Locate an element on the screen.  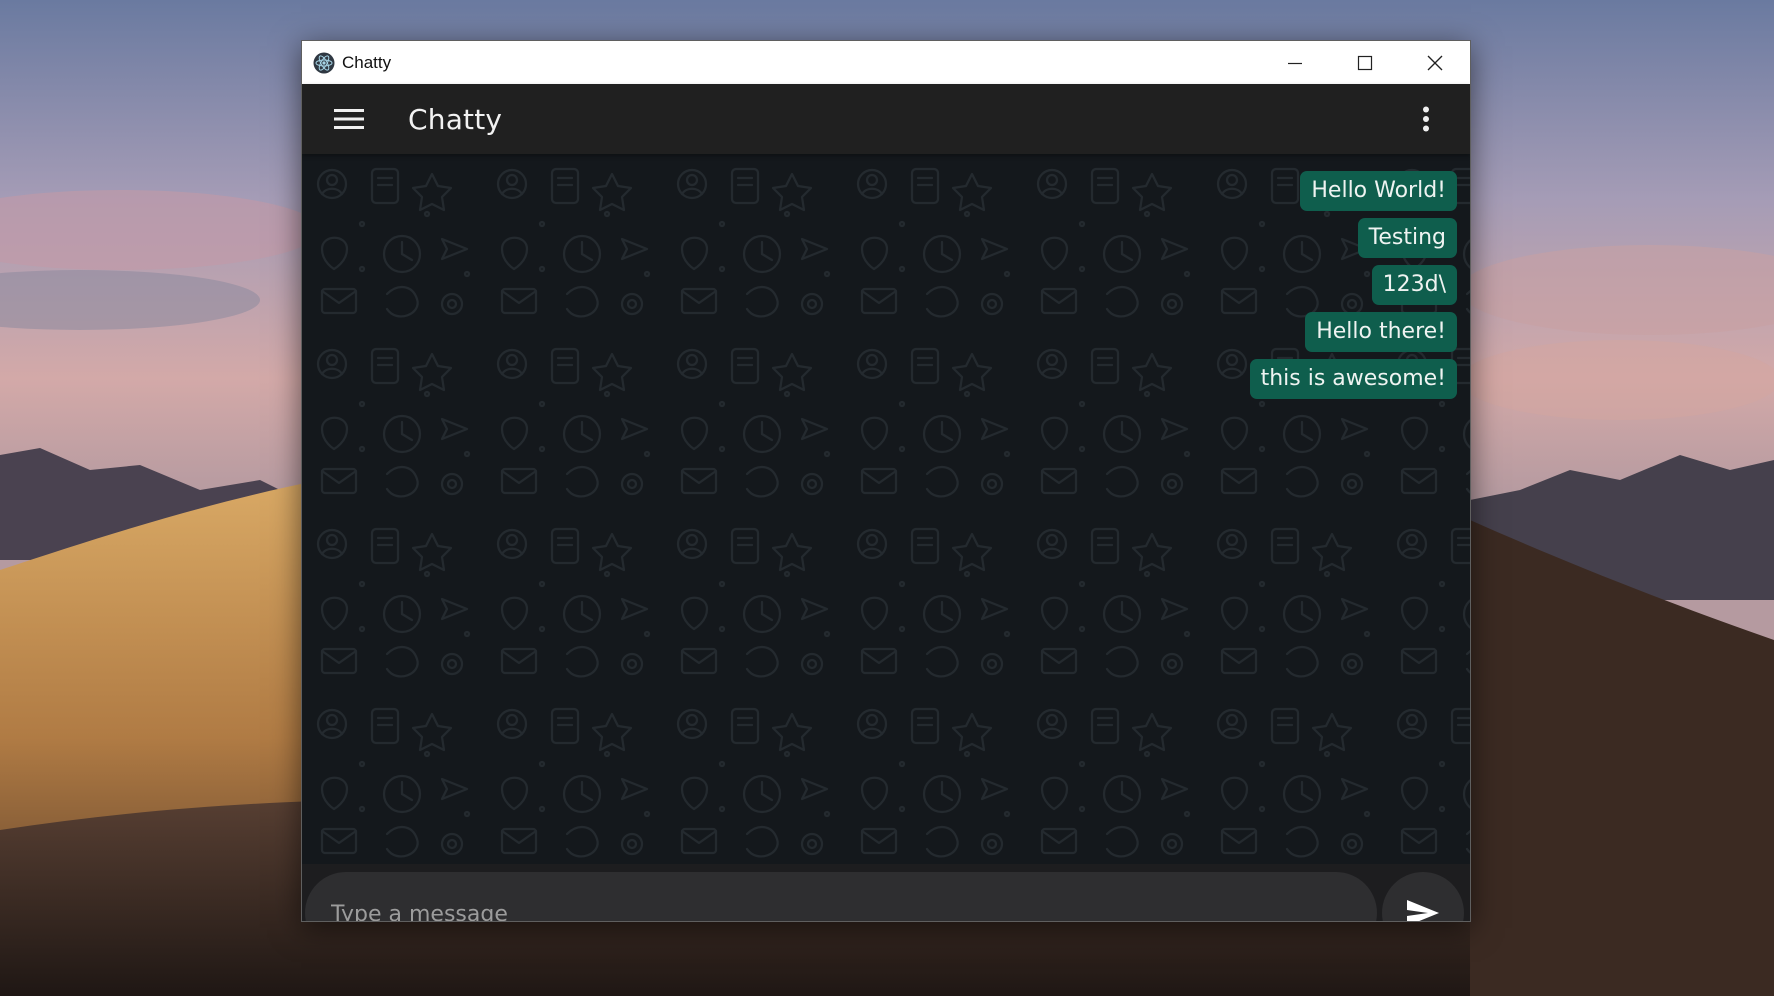
more-vert-icon is located at coordinates (1426, 119).